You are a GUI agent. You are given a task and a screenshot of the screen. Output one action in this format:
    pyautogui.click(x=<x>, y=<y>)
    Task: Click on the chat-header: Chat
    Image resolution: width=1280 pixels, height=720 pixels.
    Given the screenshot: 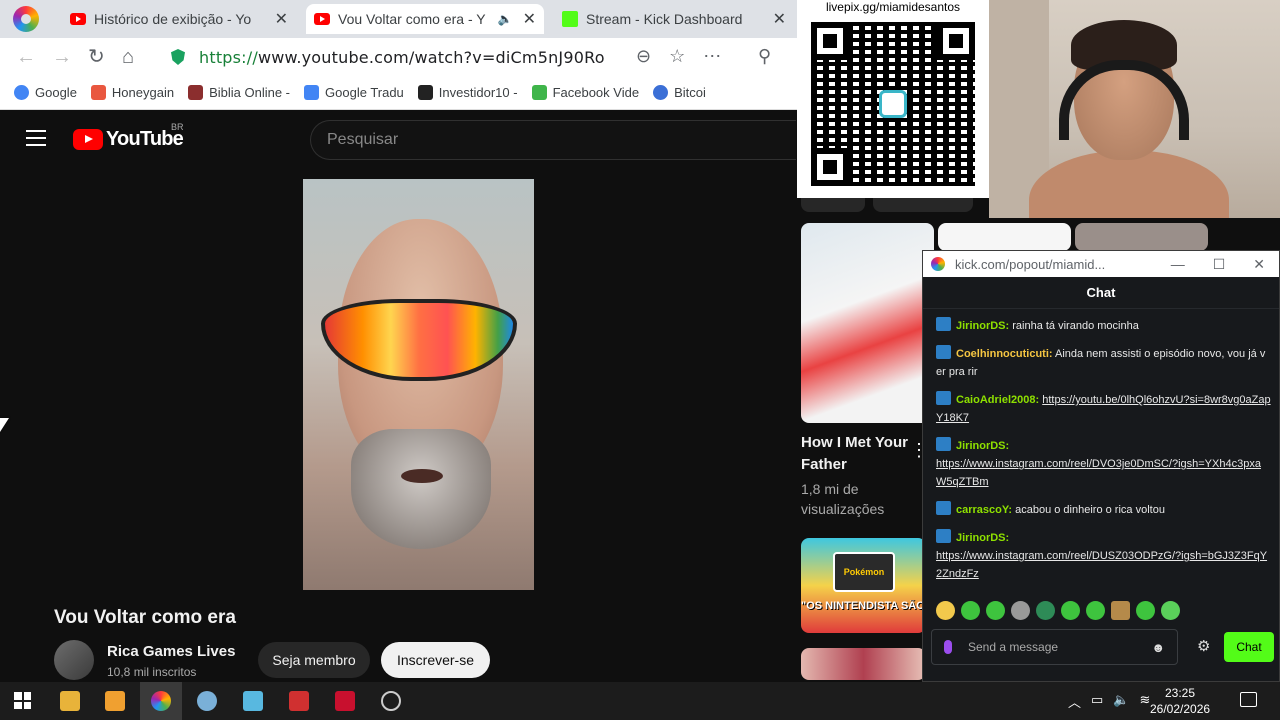 What is the action you would take?
    pyautogui.click(x=1101, y=293)
    